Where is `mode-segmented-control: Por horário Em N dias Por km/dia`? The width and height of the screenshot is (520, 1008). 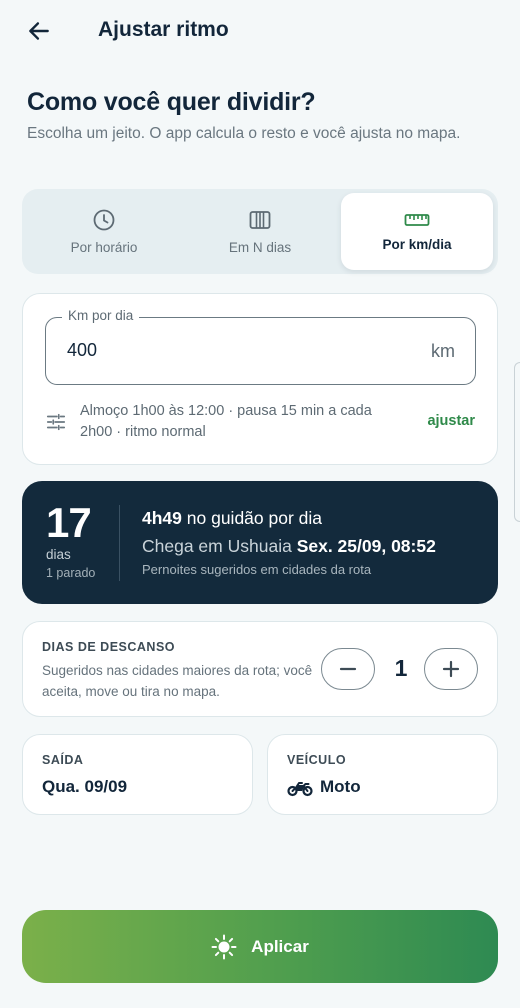 mode-segmented-control: Por horário Em N dias Por km/dia is located at coordinates (260, 231).